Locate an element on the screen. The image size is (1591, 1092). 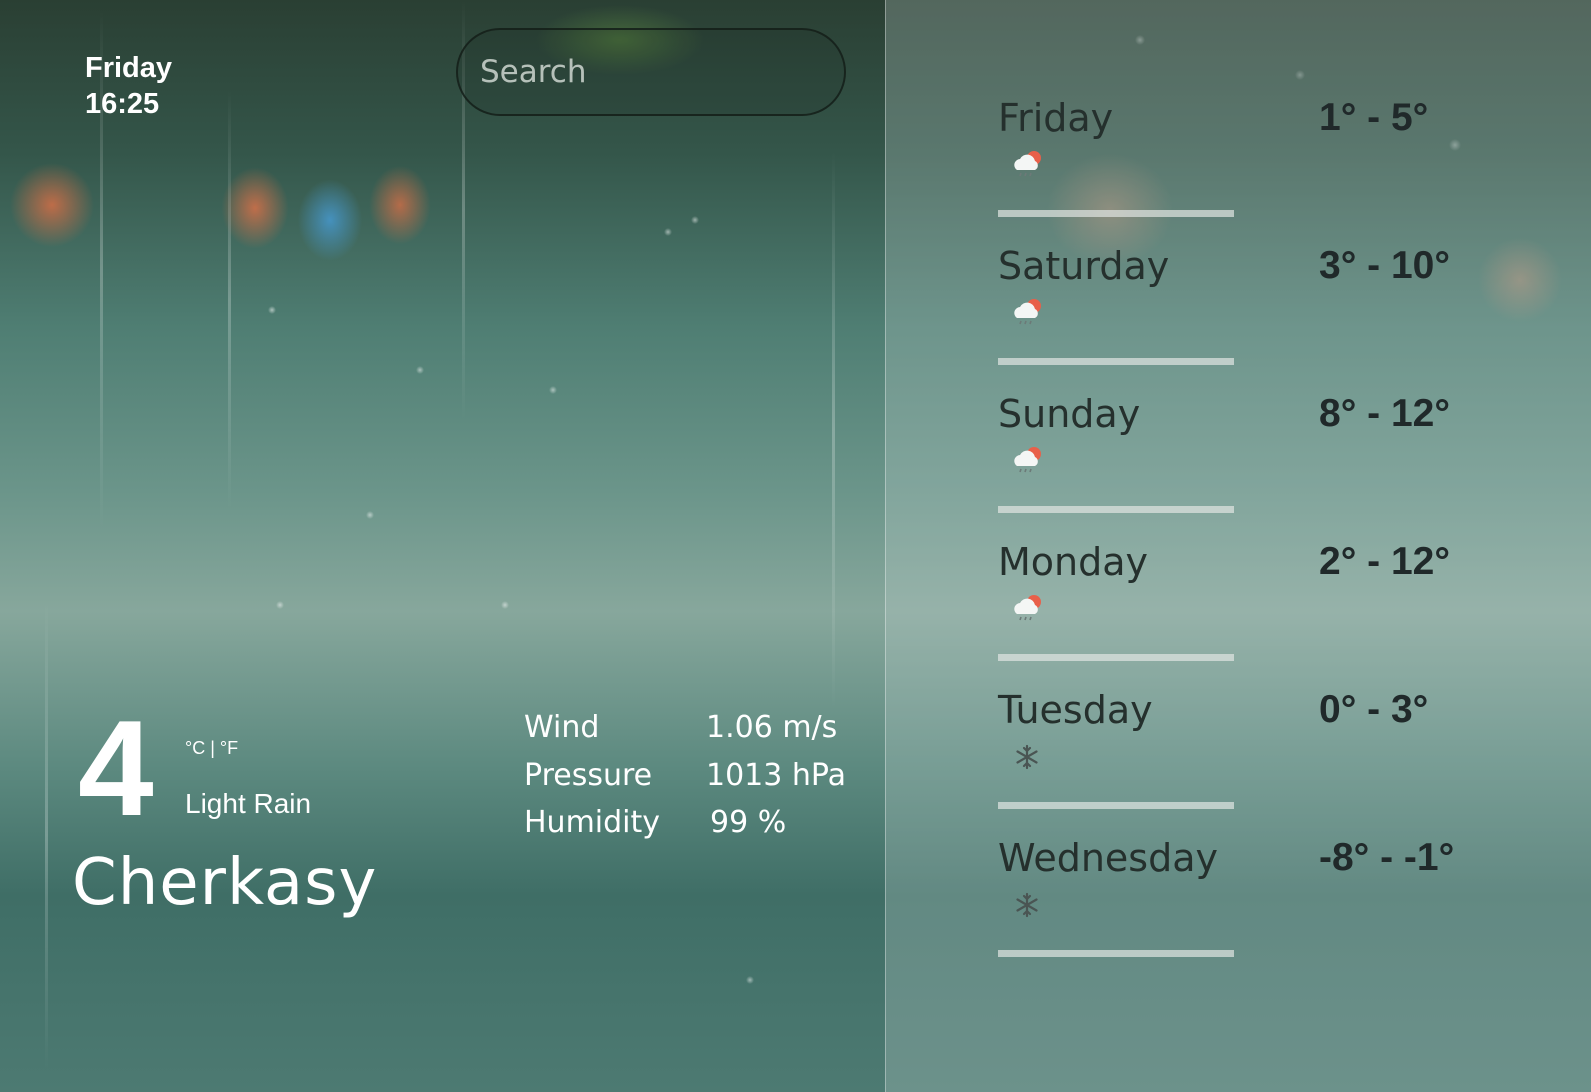
detail-label: Pressure is located at coordinates (588, 775).